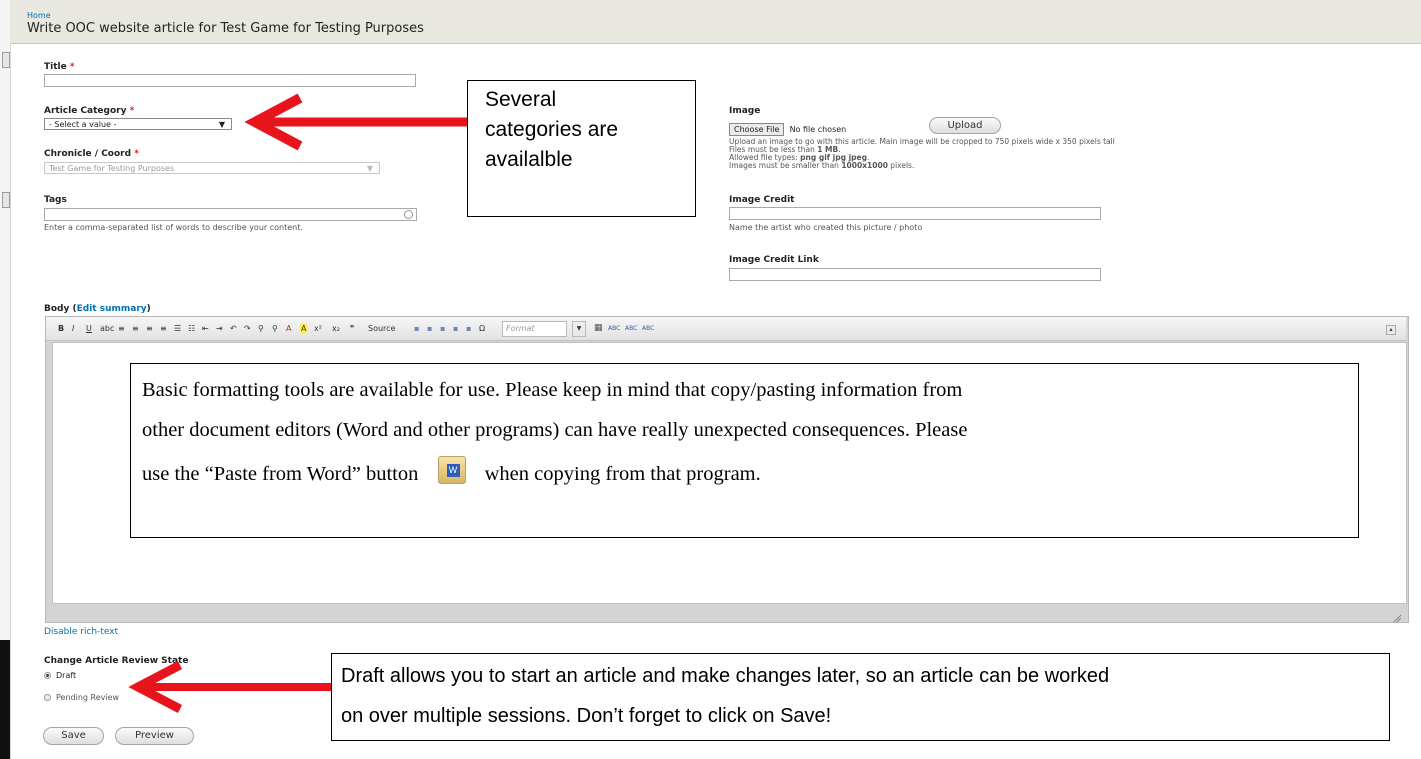  Describe the element at coordinates (455, 328) in the screenshot. I see `image-icon: ▪` at that location.